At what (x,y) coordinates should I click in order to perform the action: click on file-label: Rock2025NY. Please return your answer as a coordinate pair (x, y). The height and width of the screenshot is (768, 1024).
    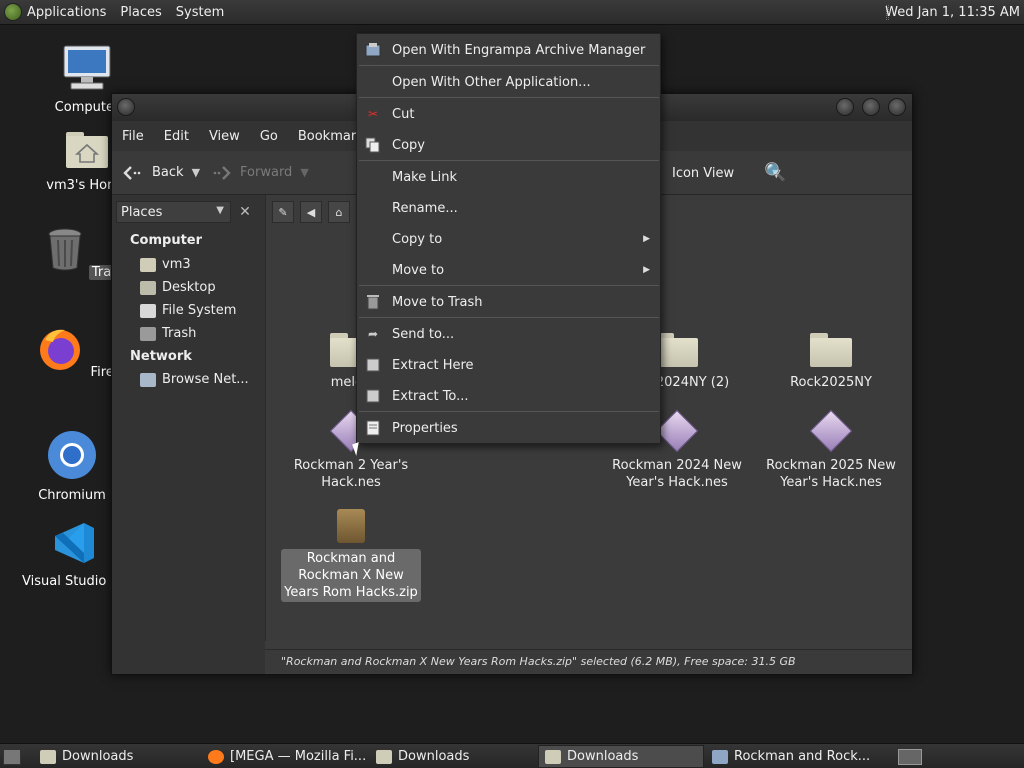
    Looking at the image, I should click on (831, 382).